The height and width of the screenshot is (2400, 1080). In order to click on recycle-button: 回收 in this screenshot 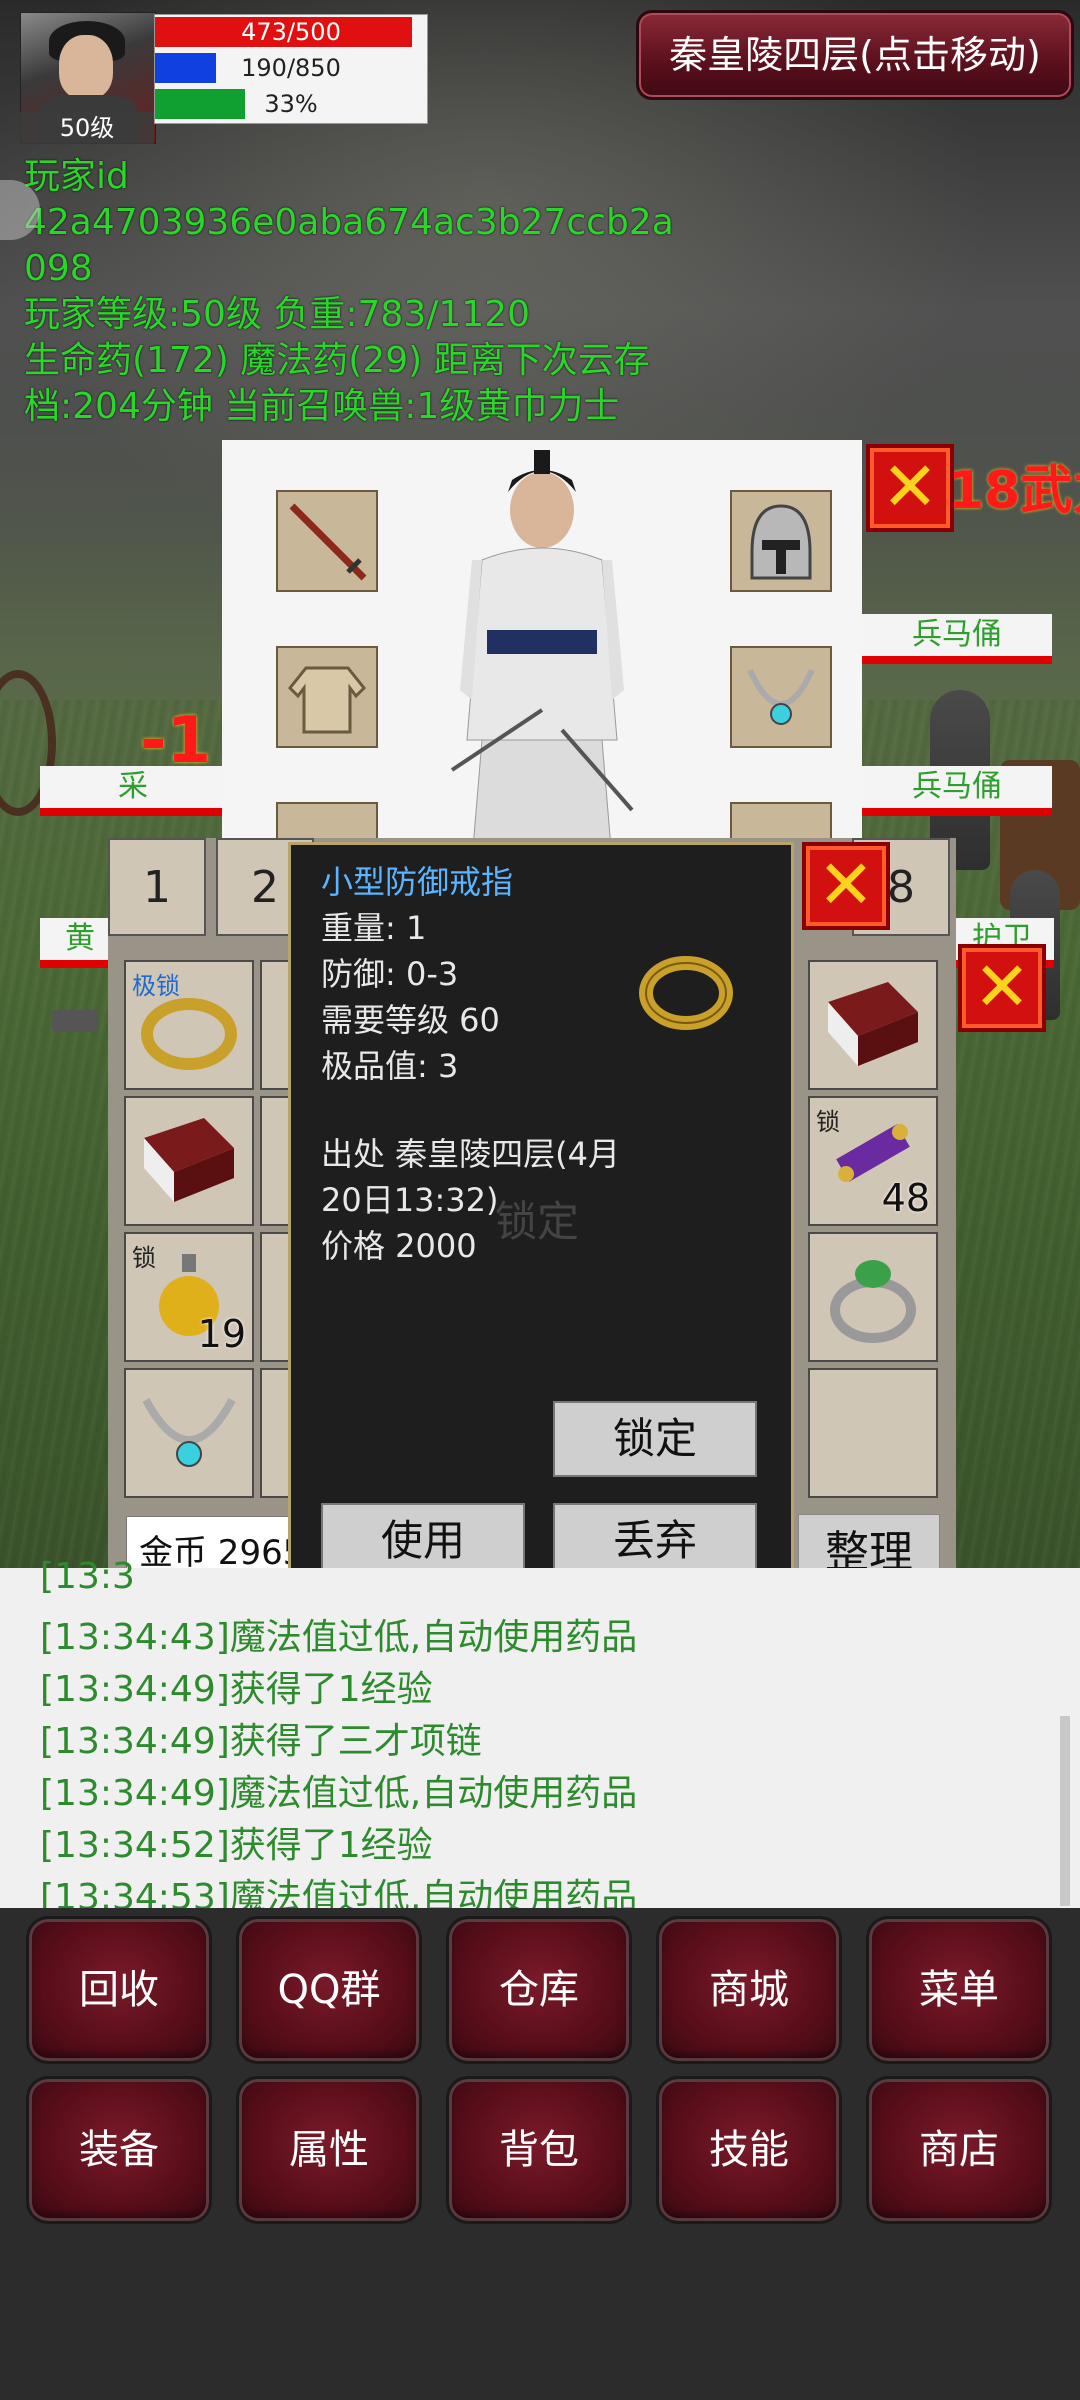, I will do `click(119, 1990)`.